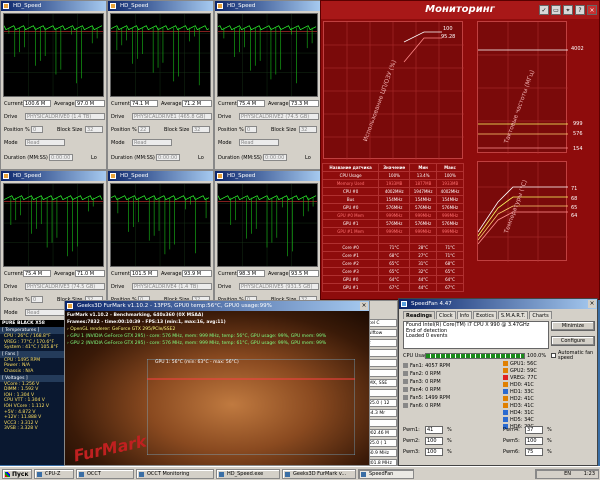 Image resolution: width=600 pixels, height=480 pixels. What do you see at coordinates (65, 286) in the screenshot?
I see `drive-select: PHYSICALDRIVE3 (74.5 GB)` at bounding box center [65, 286].